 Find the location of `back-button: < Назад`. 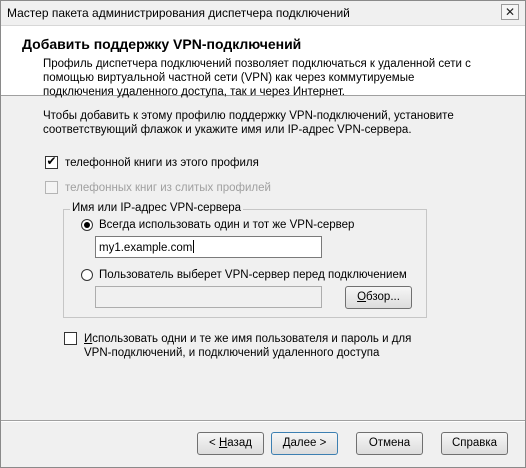

back-button: < Назад is located at coordinates (230, 443).